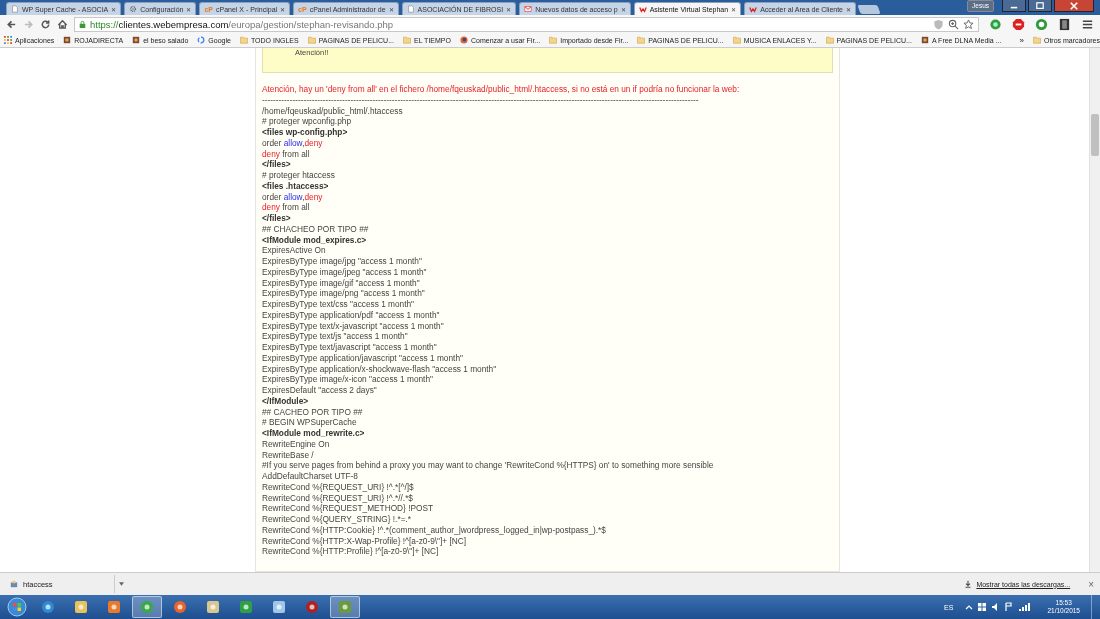 The height and width of the screenshot is (619, 1100). I want to click on code-line: RewriteCond %{HTTP:Cookie} !^.*(comment_author_|wordpress_logged_in|wp-postpass_).*$, so click(434, 530).